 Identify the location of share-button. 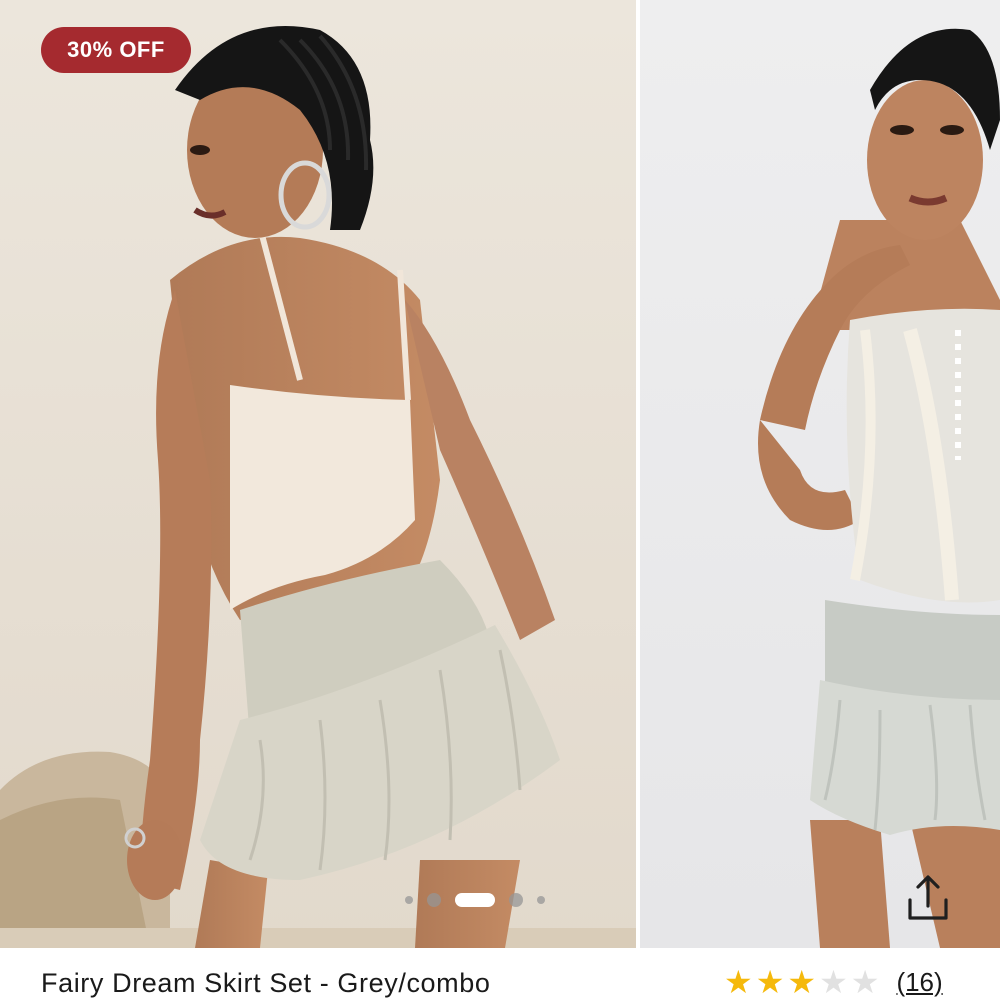
(928, 898).